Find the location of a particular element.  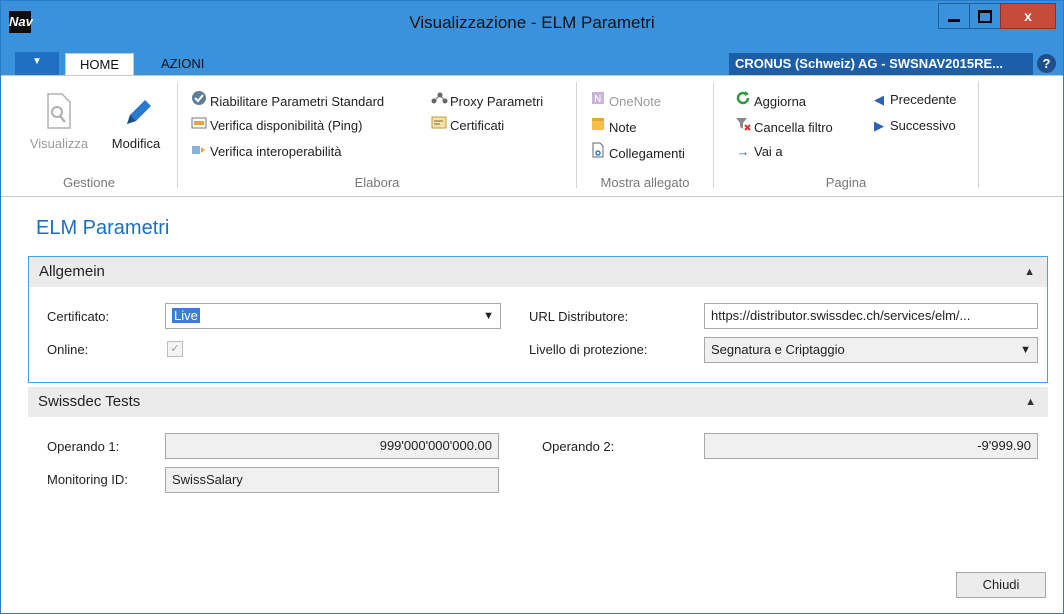

check-refresh-icon is located at coordinates (199, 101).